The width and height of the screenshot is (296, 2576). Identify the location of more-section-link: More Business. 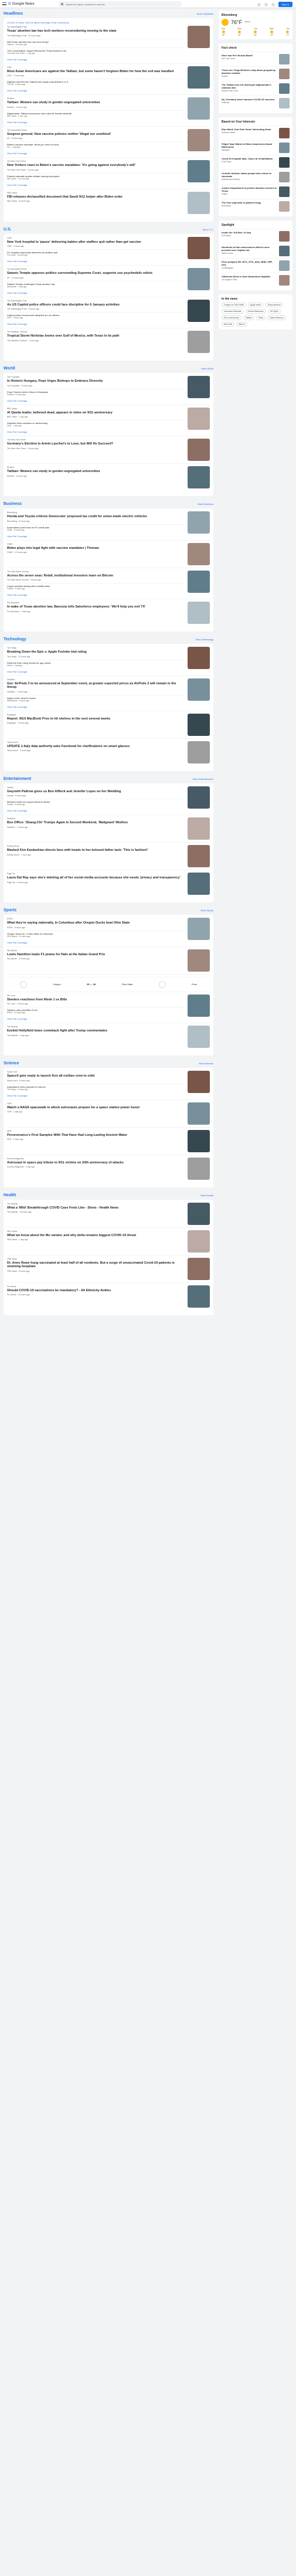
(205, 504).